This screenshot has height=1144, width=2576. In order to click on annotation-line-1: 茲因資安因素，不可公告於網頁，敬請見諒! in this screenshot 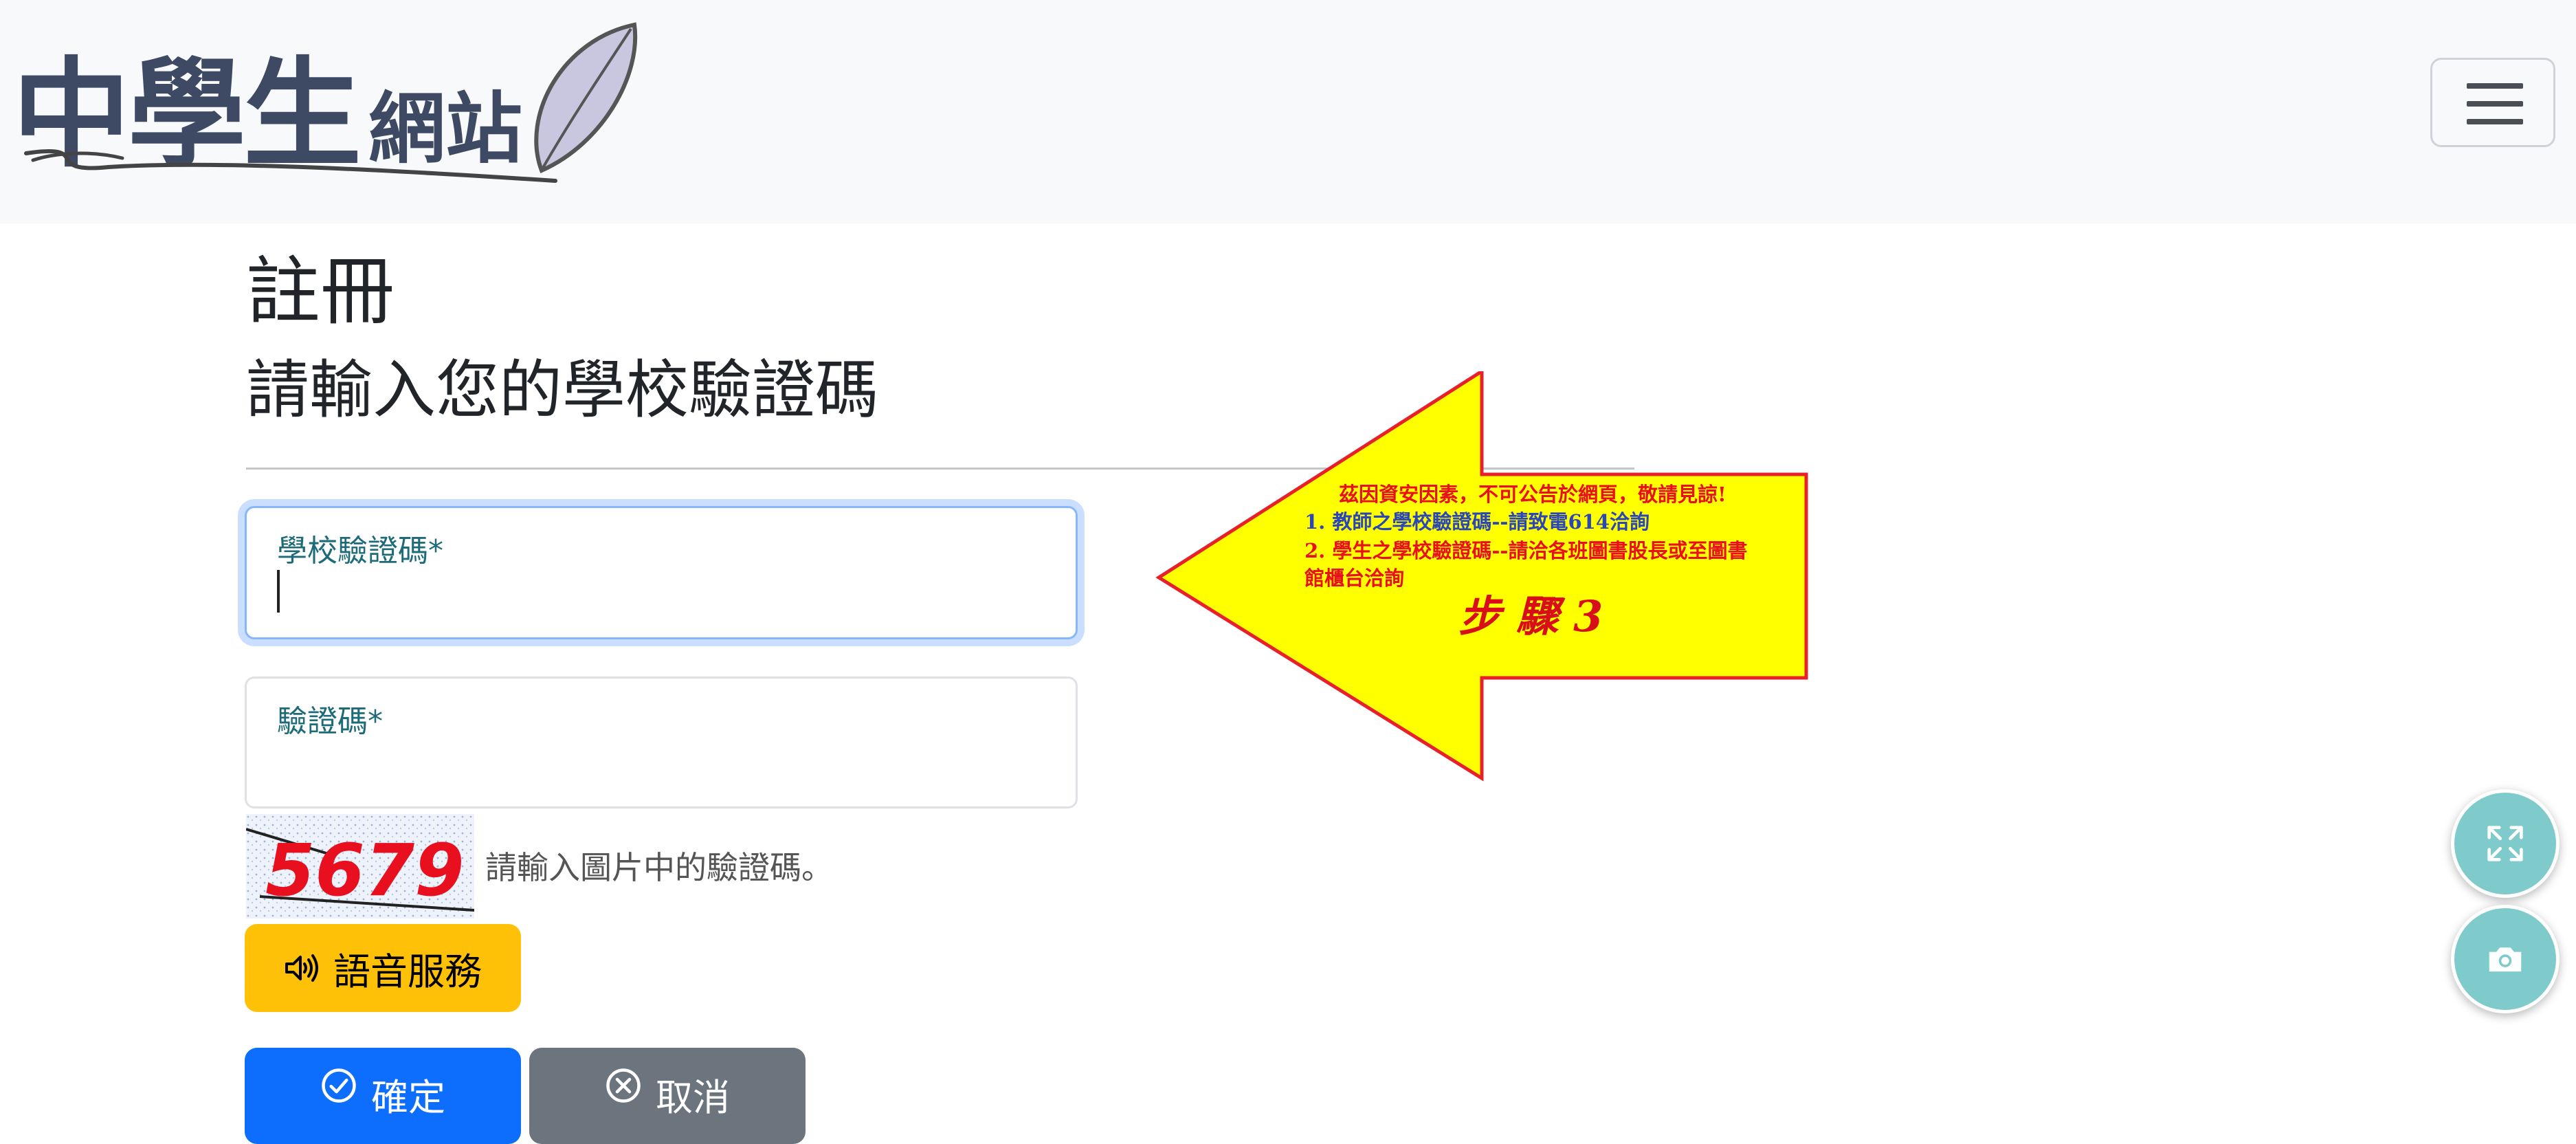, I will do `click(1532, 494)`.